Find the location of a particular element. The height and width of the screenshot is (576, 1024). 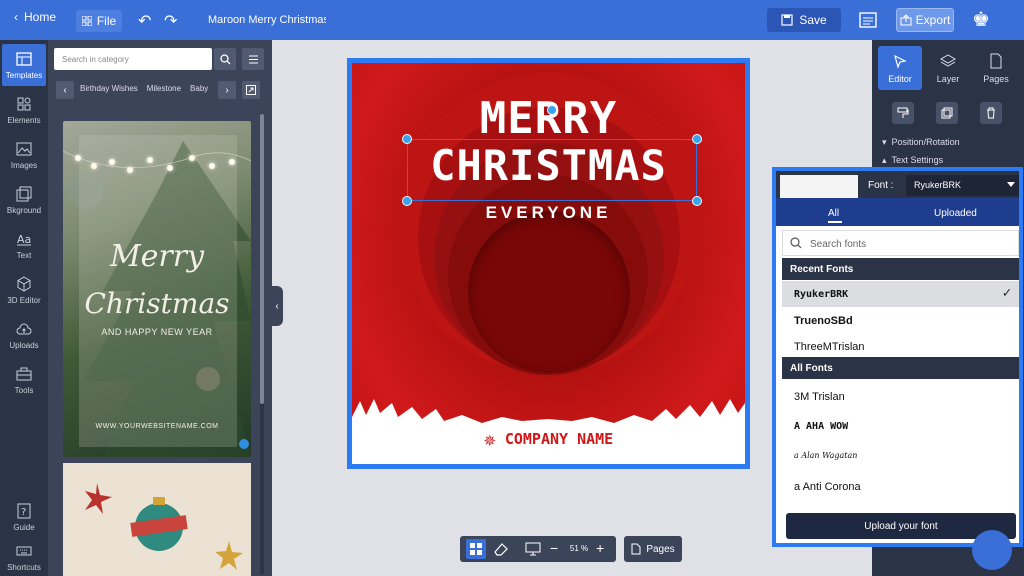

template-thumbnail is located at coordinates (157, 519).